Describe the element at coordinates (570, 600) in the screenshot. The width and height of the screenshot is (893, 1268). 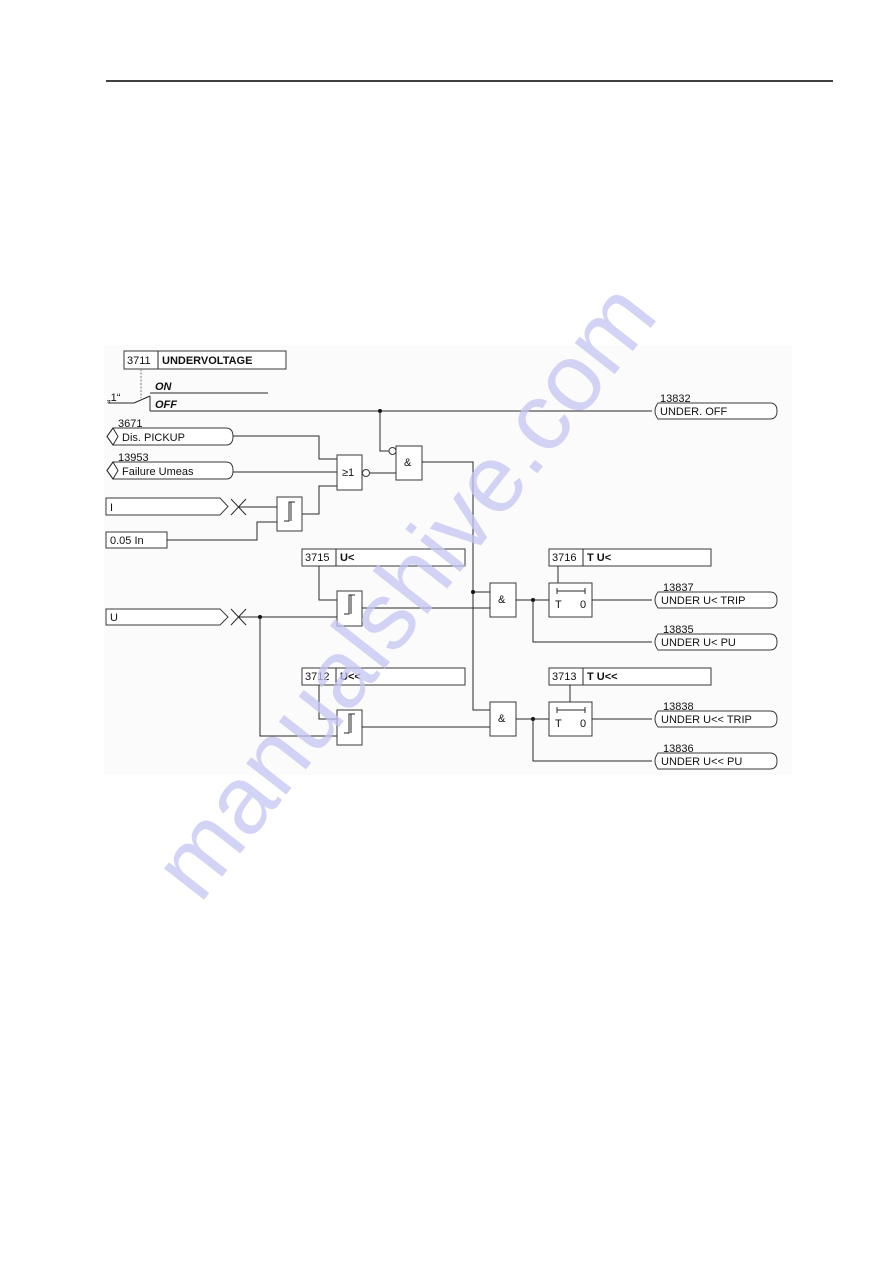
I see `timer-u-less: T 0` at that location.